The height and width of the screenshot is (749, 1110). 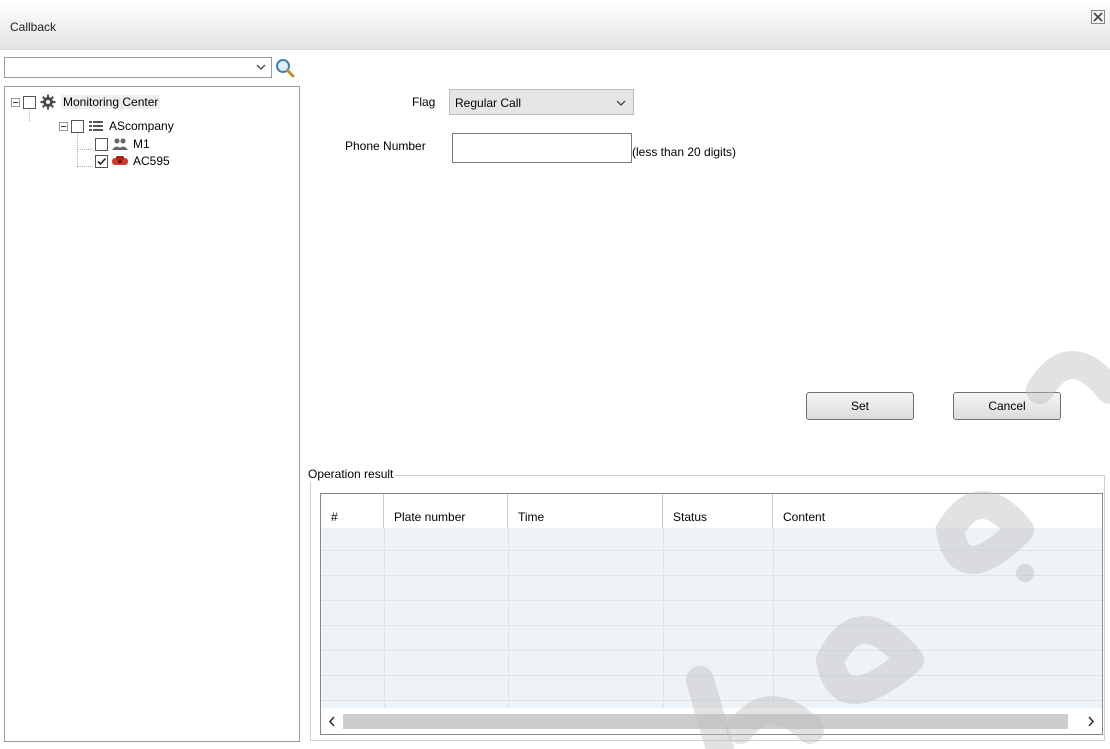 What do you see at coordinates (285, 68) in the screenshot?
I see `search-icon` at bounding box center [285, 68].